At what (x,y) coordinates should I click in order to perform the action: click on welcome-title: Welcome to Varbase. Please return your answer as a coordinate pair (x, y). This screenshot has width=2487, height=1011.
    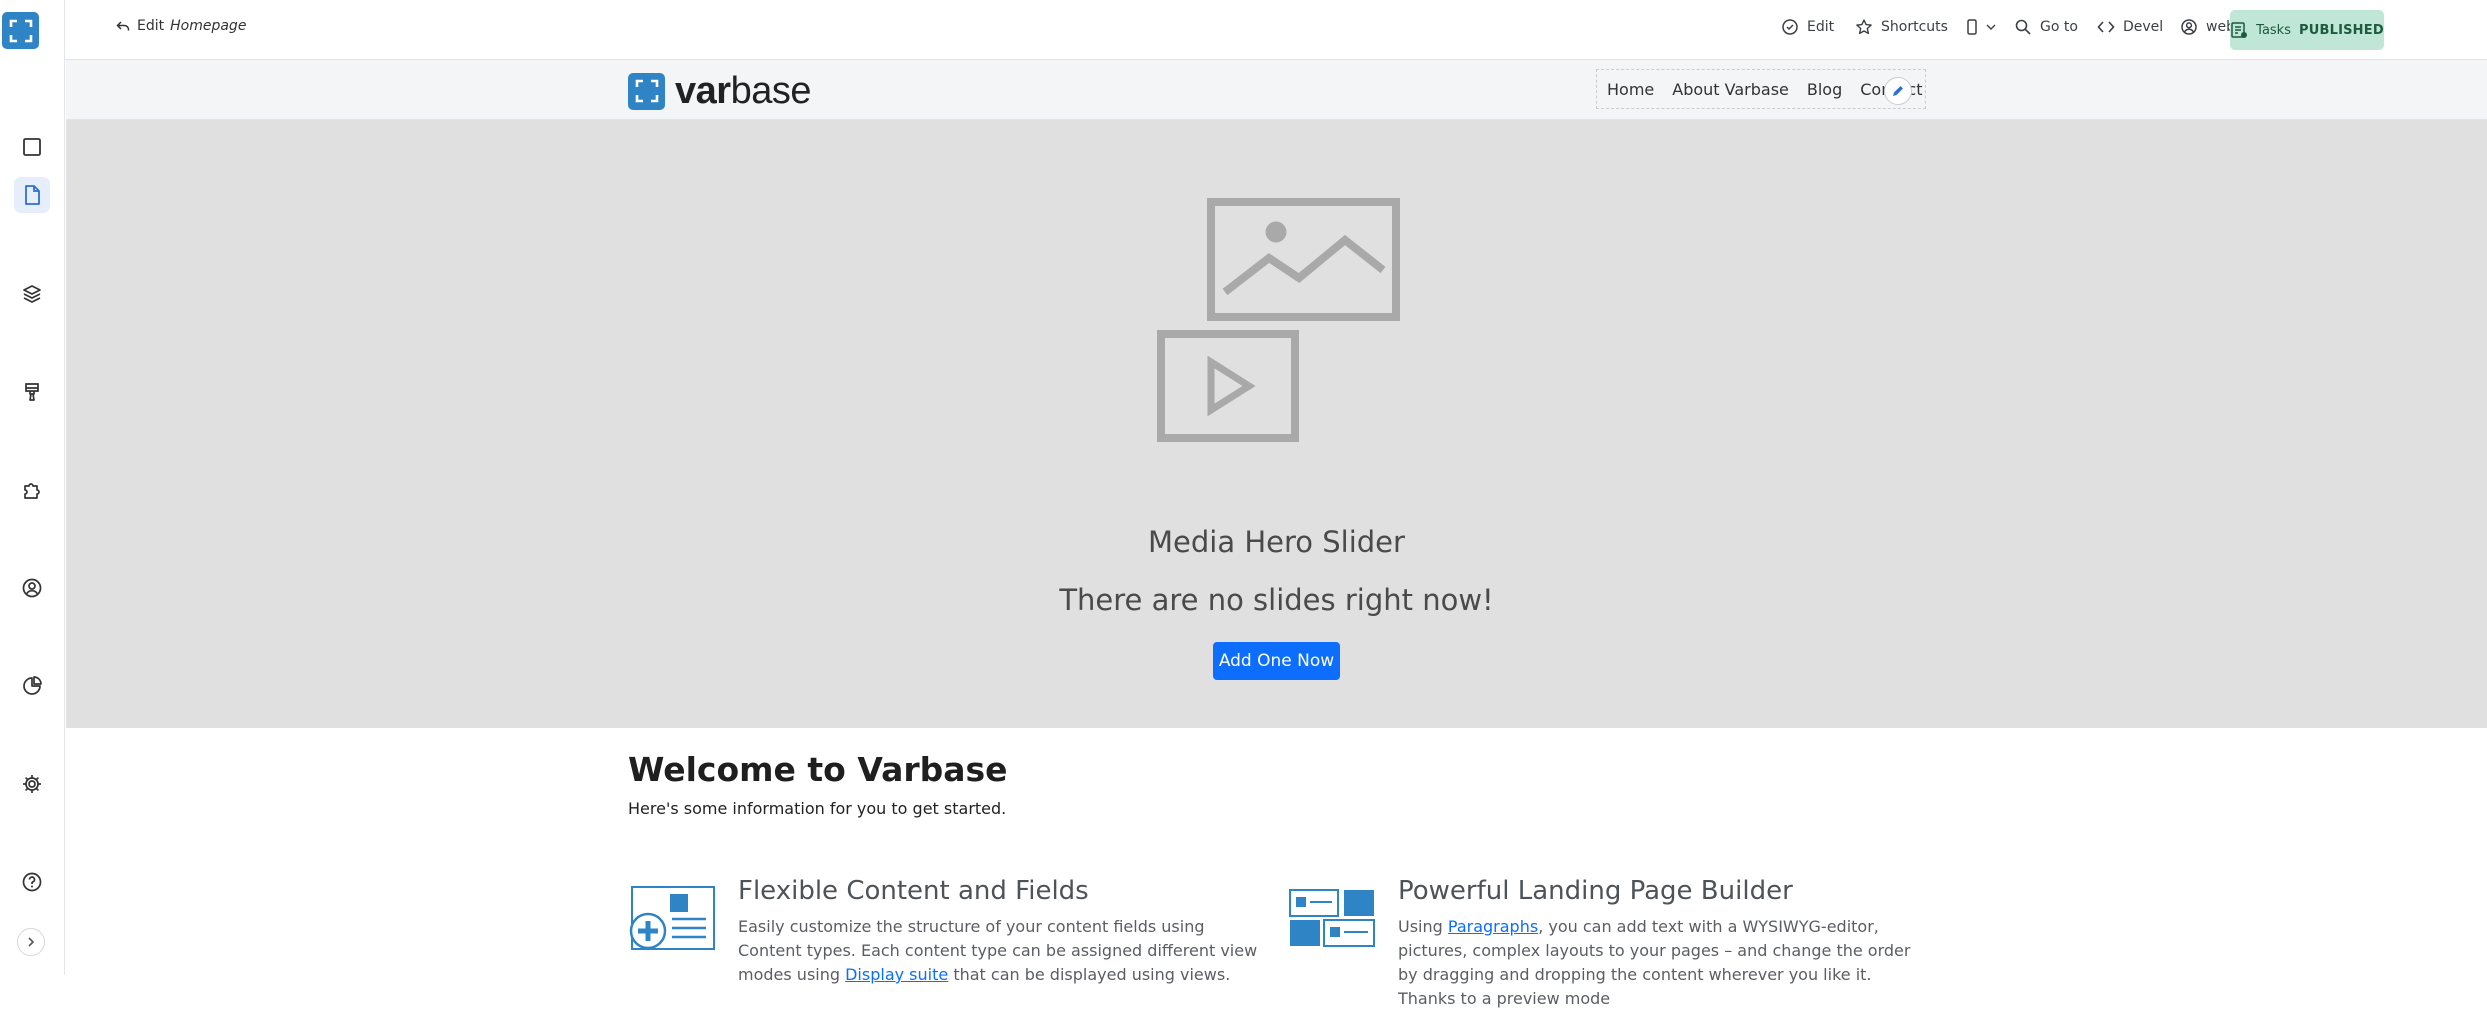
    Looking at the image, I should click on (818, 769).